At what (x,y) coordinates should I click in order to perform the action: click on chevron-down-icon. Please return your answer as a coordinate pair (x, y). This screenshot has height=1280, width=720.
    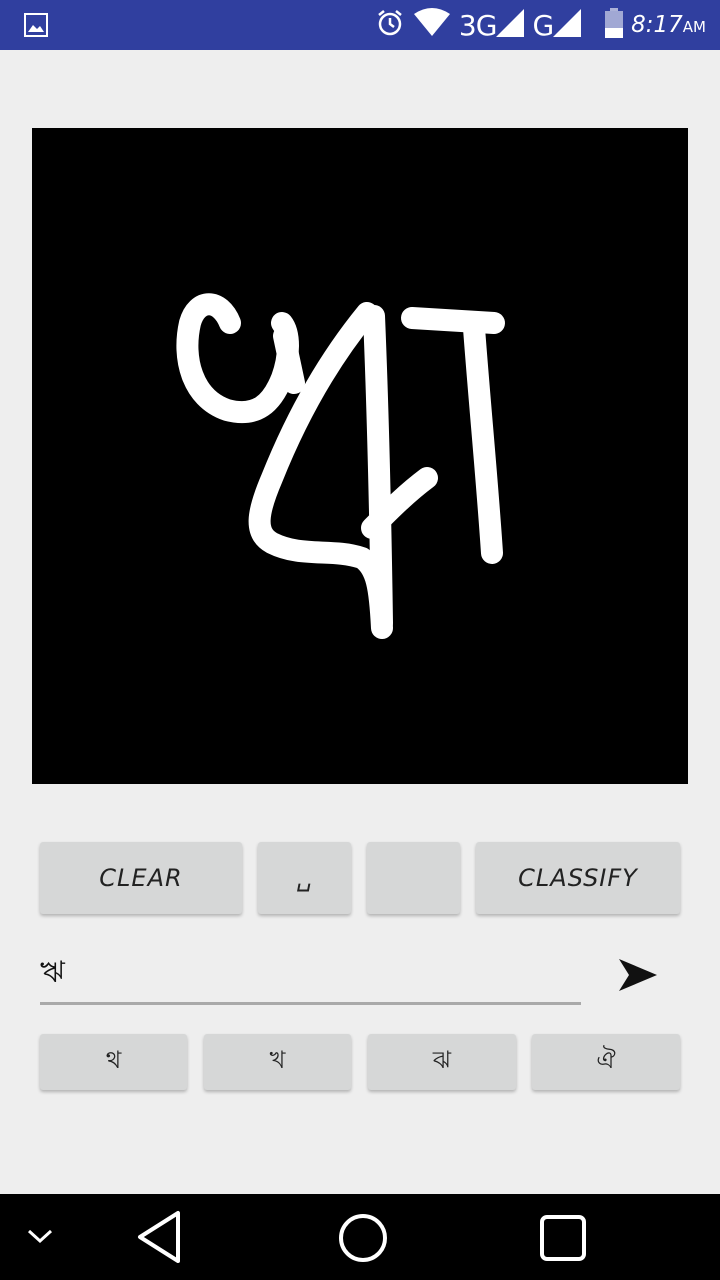
    Looking at the image, I should click on (40, 1238).